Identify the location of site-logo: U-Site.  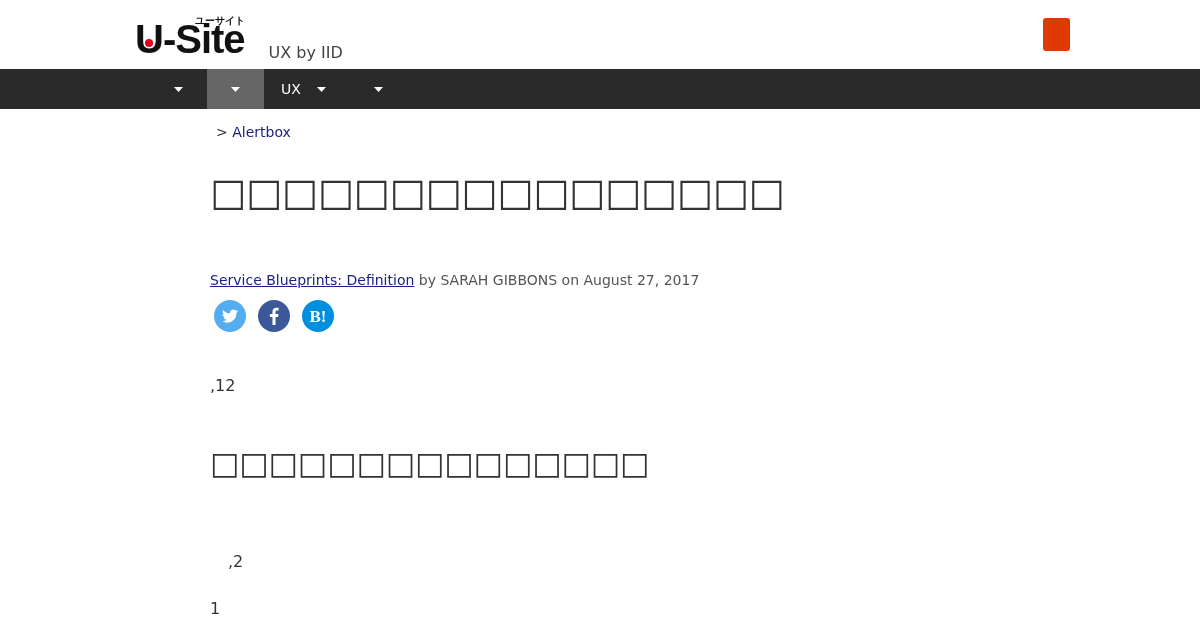
(190, 39).